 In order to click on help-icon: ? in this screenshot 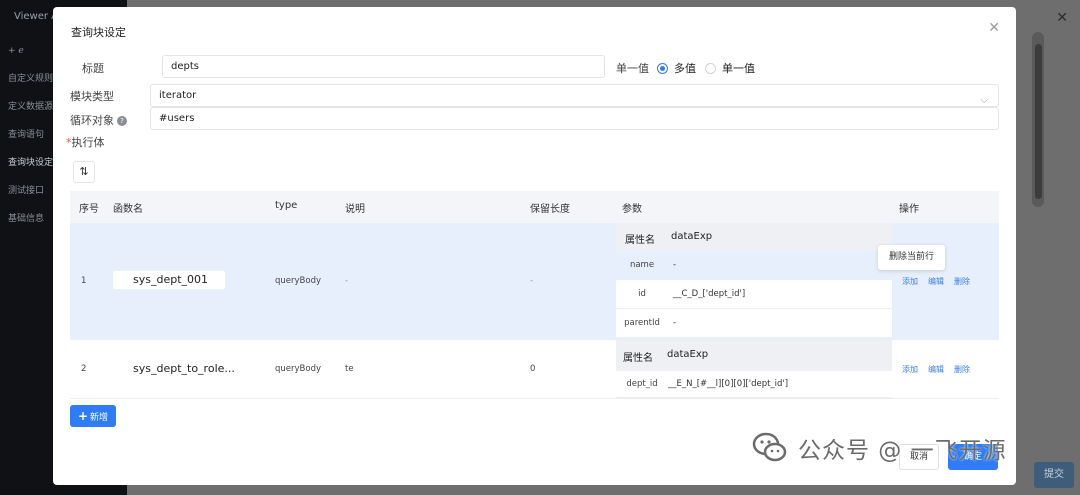, I will do `click(122, 121)`.